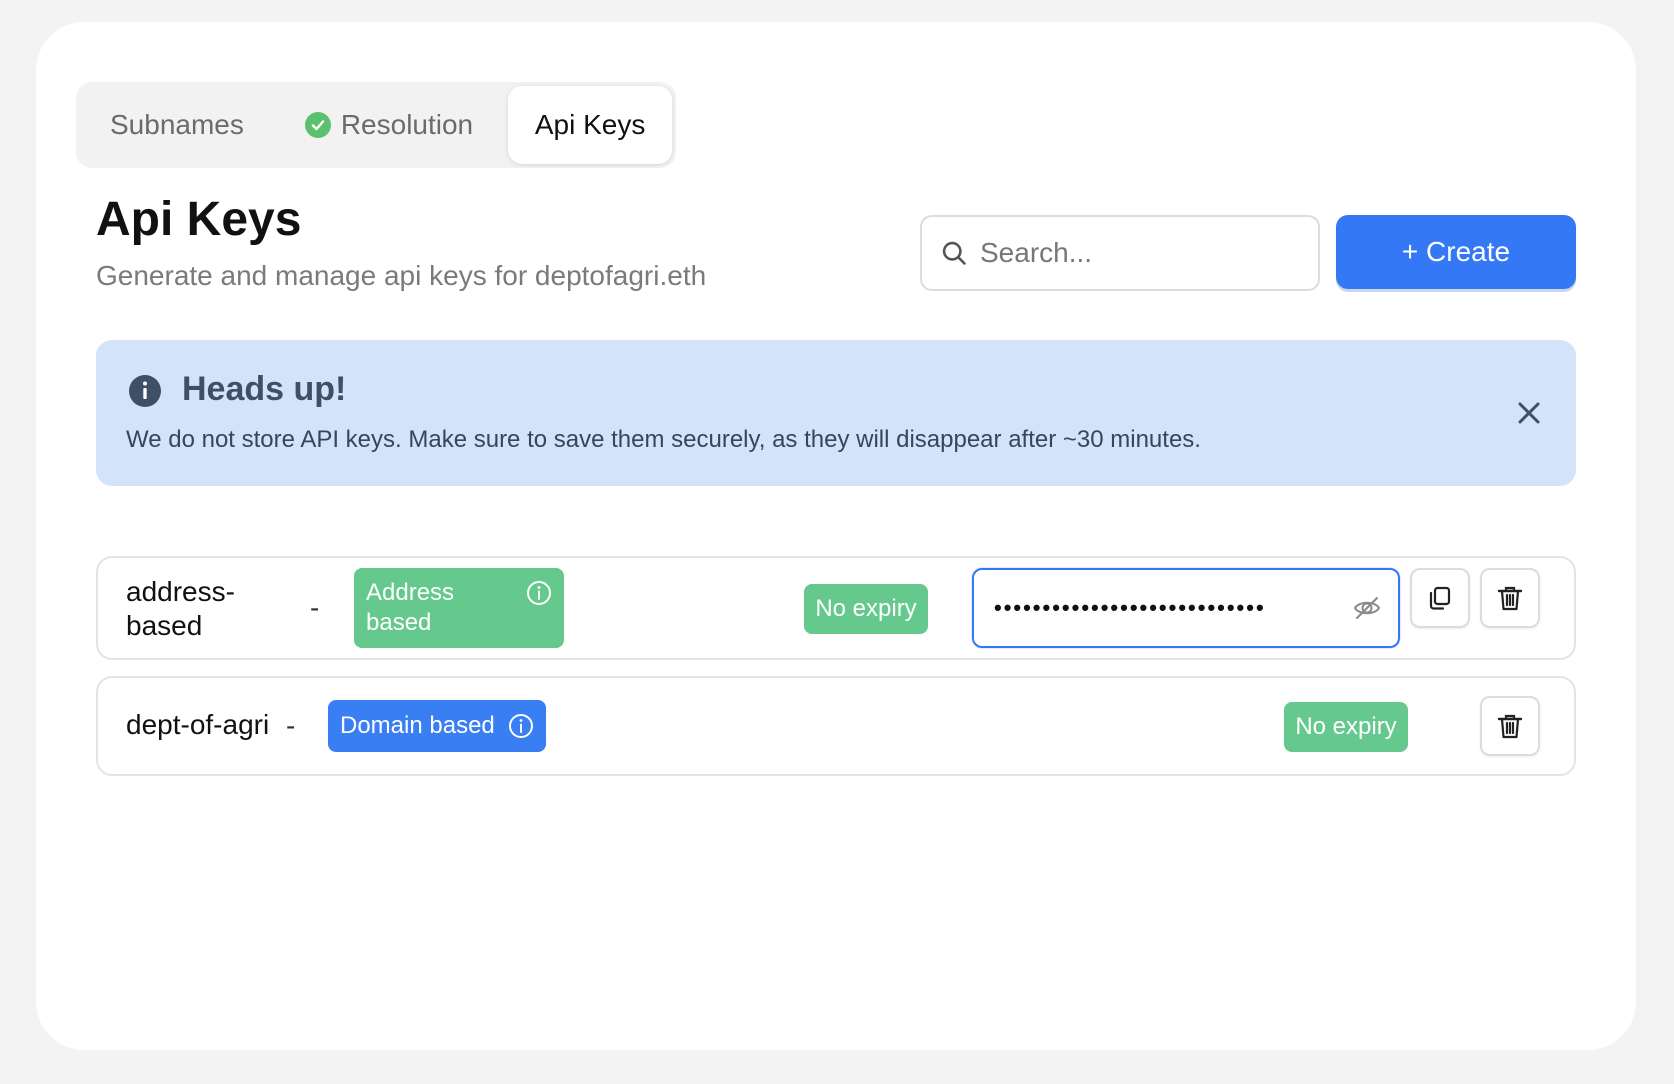  I want to click on search-box, so click(1120, 253).